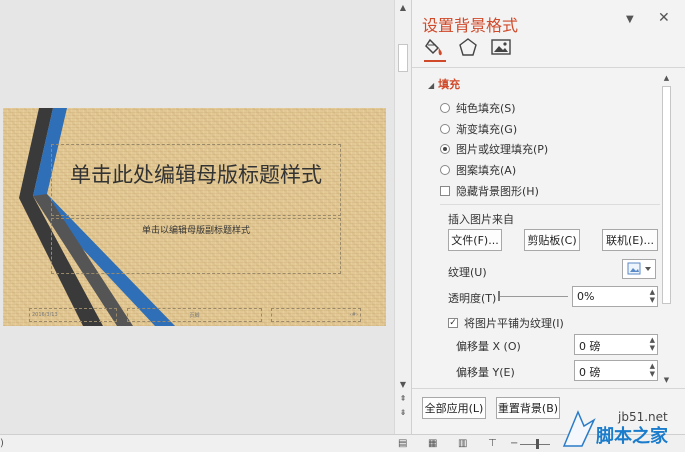 The height and width of the screenshot is (452, 685). I want to click on insert-picture-from-label: 插入图片来自, so click(481, 219).